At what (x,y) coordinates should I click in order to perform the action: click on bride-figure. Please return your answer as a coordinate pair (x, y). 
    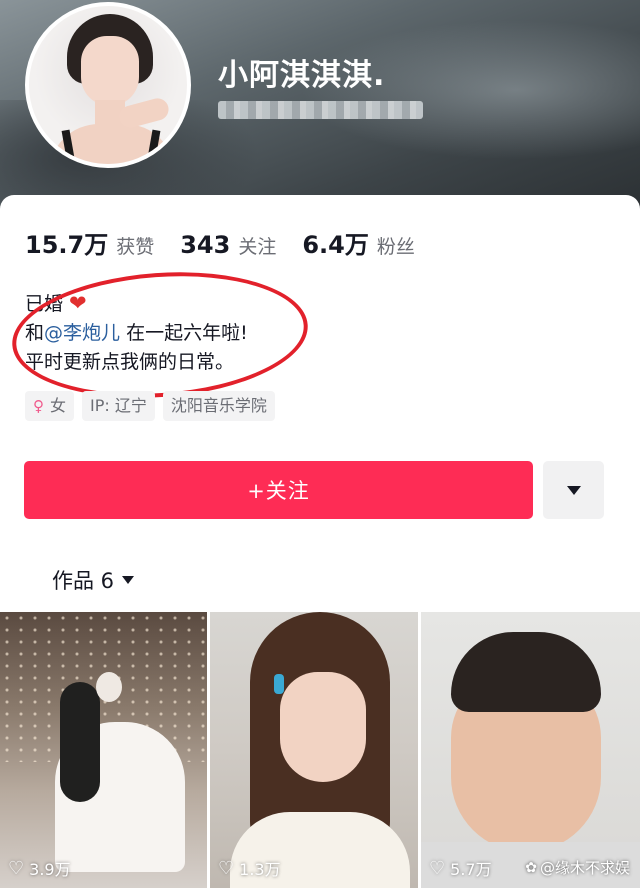
    Looking at the image, I should click on (109, 687).